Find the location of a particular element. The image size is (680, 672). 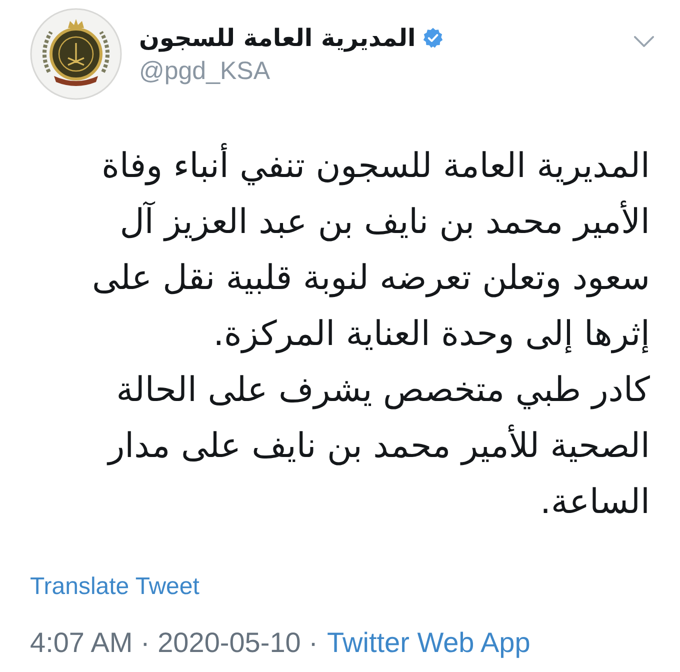

translate-link: Translate Tweet is located at coordinates (115, 587).